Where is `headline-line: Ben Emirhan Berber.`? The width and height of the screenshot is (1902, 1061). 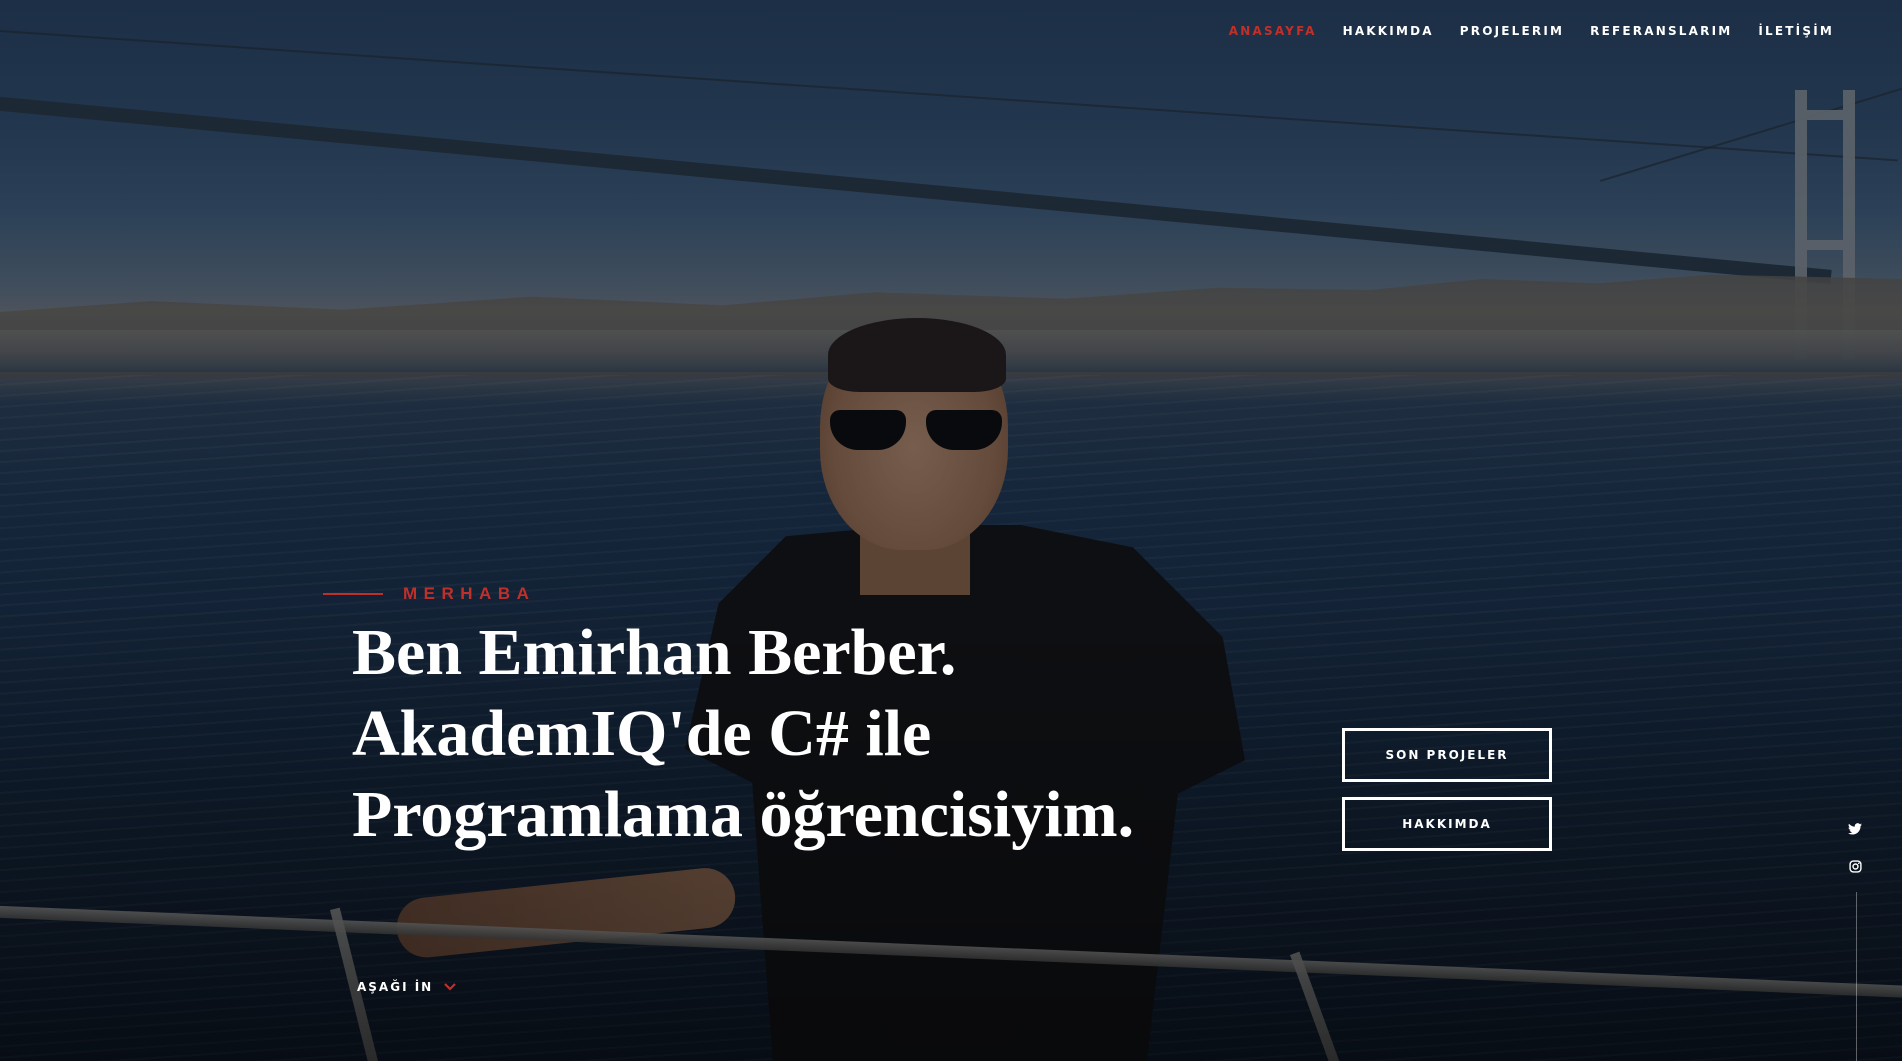
headline-line: Ben Emirhan Berber. is located at coordinates (654, 652).